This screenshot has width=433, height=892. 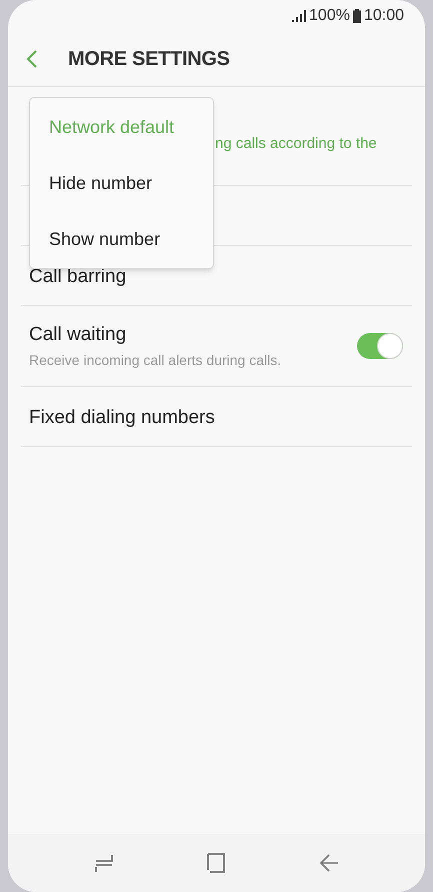 I want to click on setting-subtitle: Receive incoming call alerts during calls., so click(x=155, y=360).